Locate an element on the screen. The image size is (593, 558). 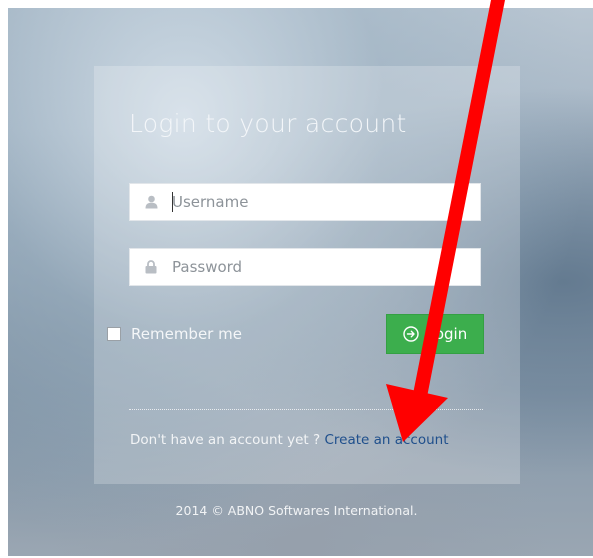
password-field is located at coordinates (305, 267).